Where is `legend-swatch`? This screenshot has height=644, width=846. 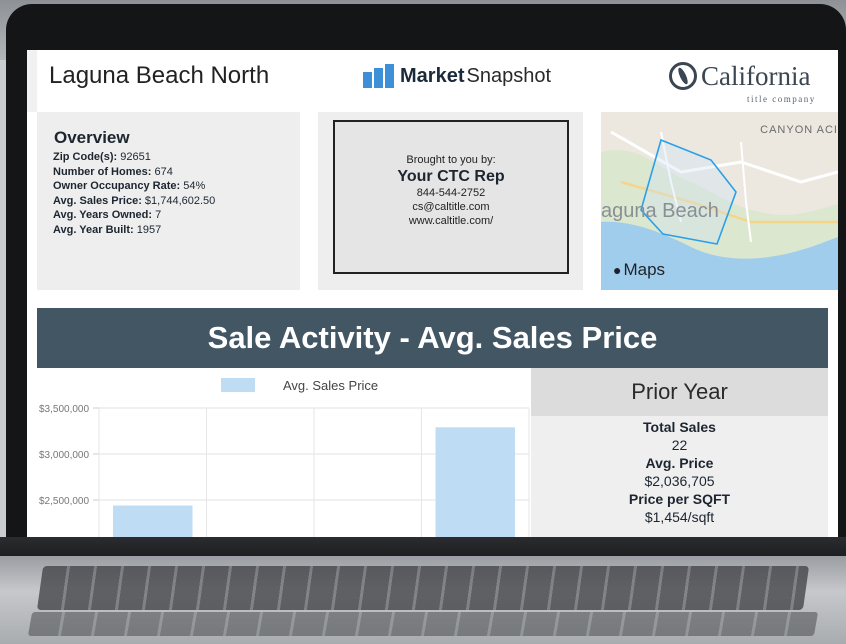 legend-swatch is located at coordinates (238, 385).